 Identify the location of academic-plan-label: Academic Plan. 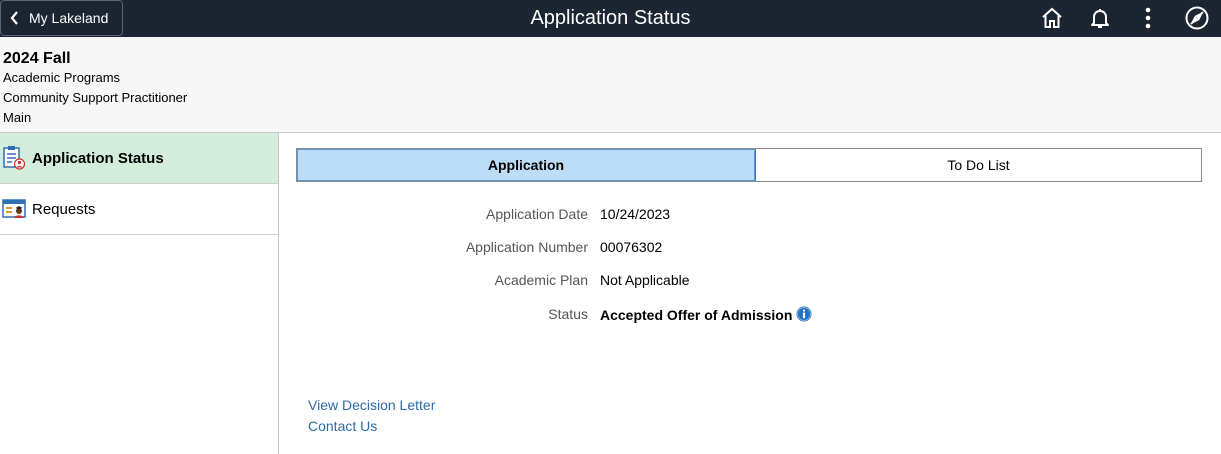
(541, 280).